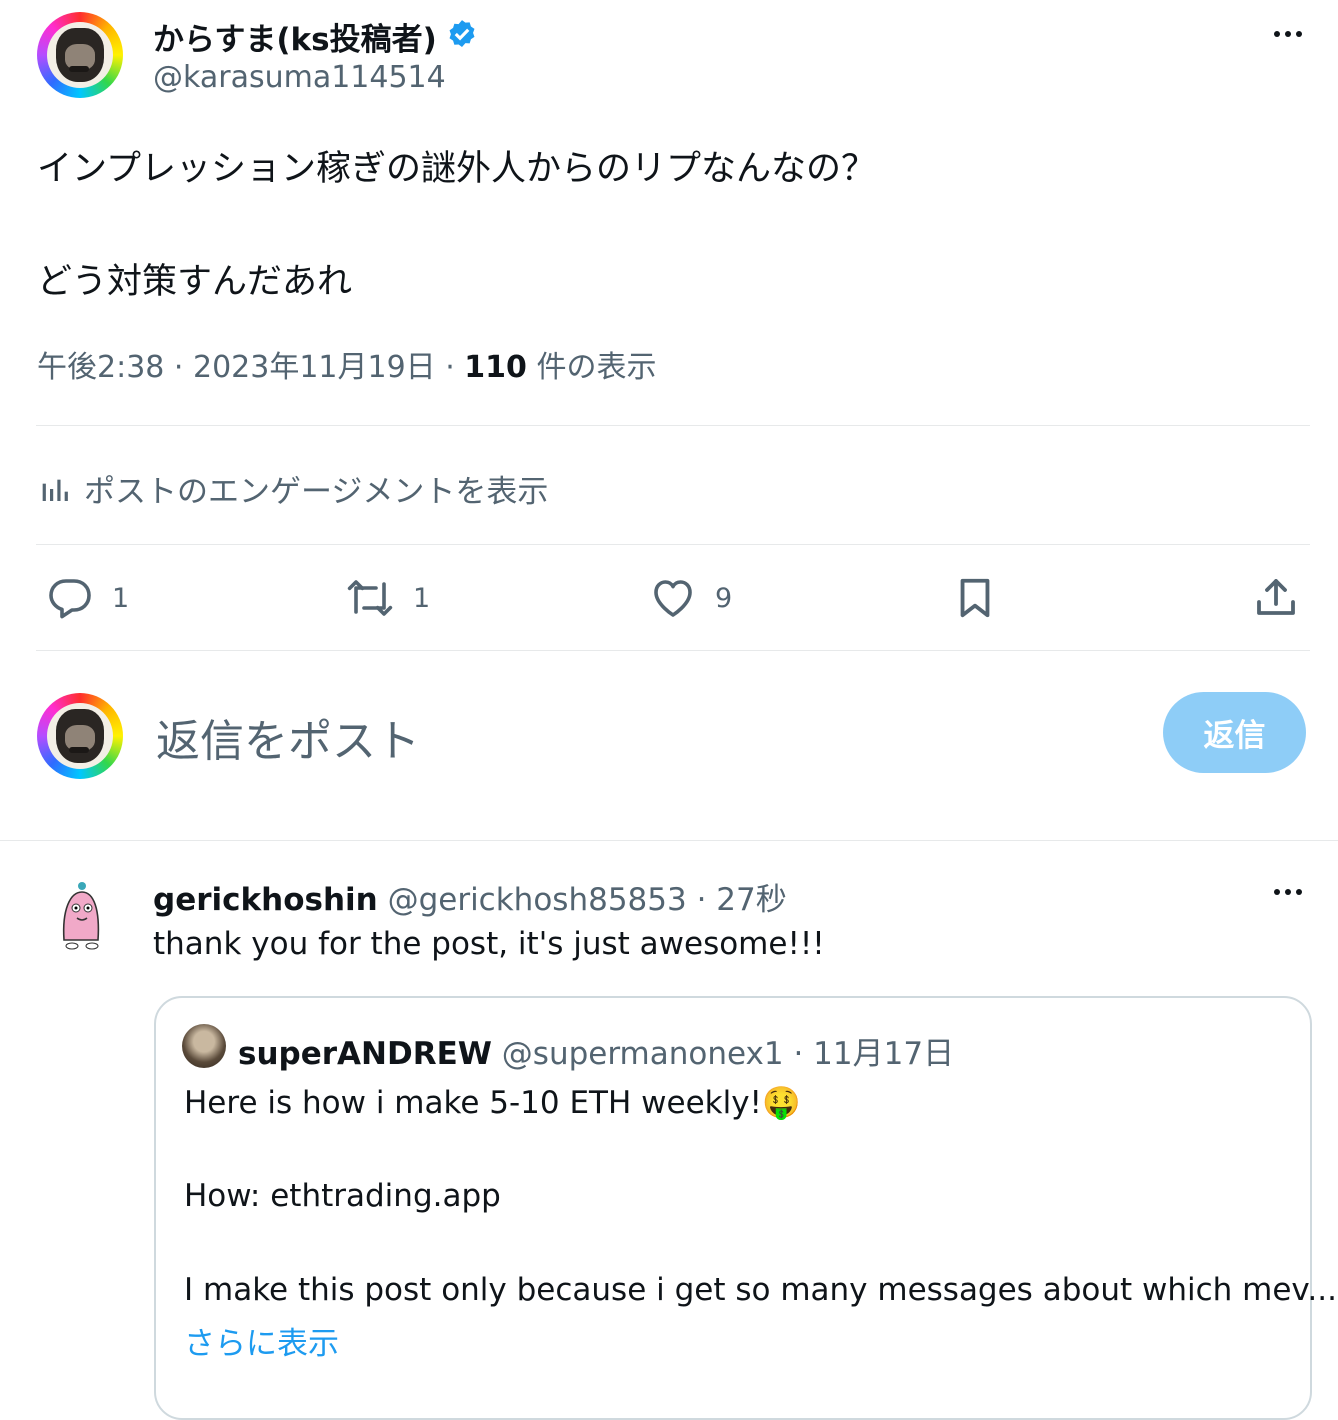 The width and height of the screenshot is (1338, 1420). I want to click on author-avatar, so click(80, 55).